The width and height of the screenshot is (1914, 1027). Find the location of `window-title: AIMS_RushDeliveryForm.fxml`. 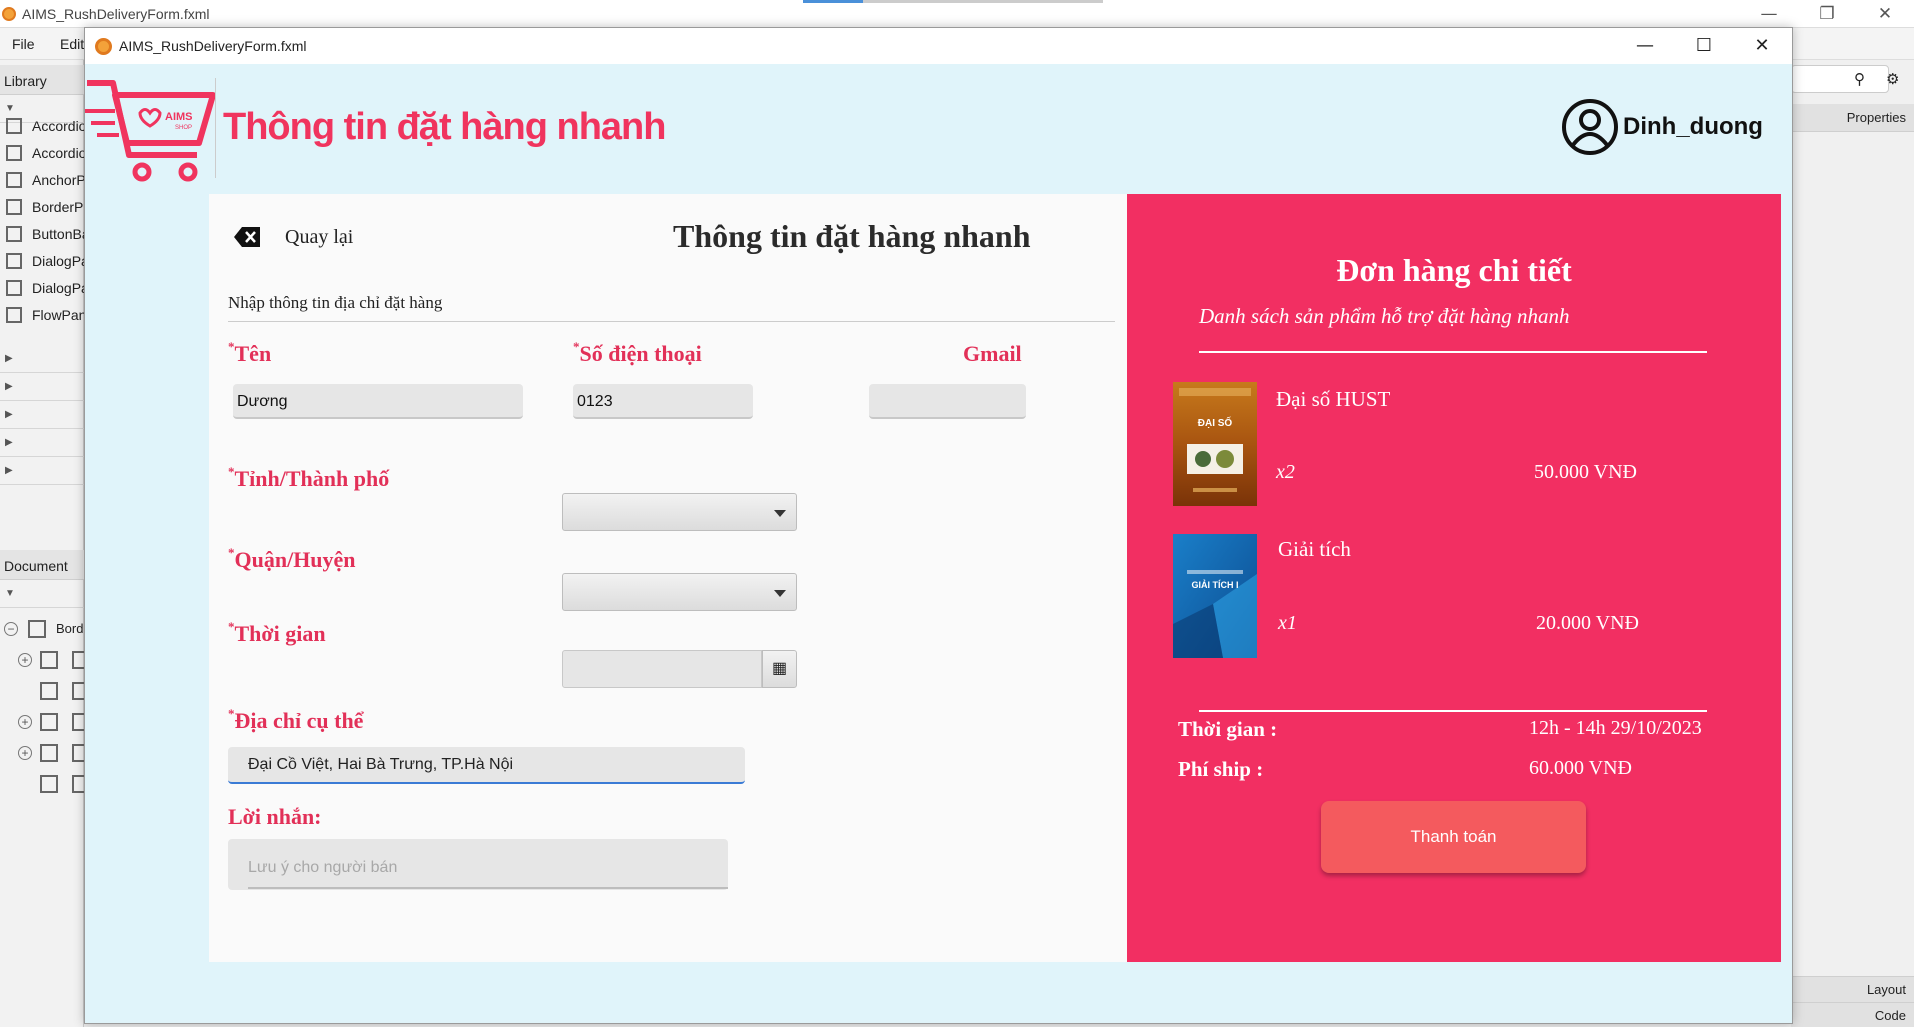

window-title: AIMS_RushDeliveryForm.fxml is located at coordinates (213, 46).